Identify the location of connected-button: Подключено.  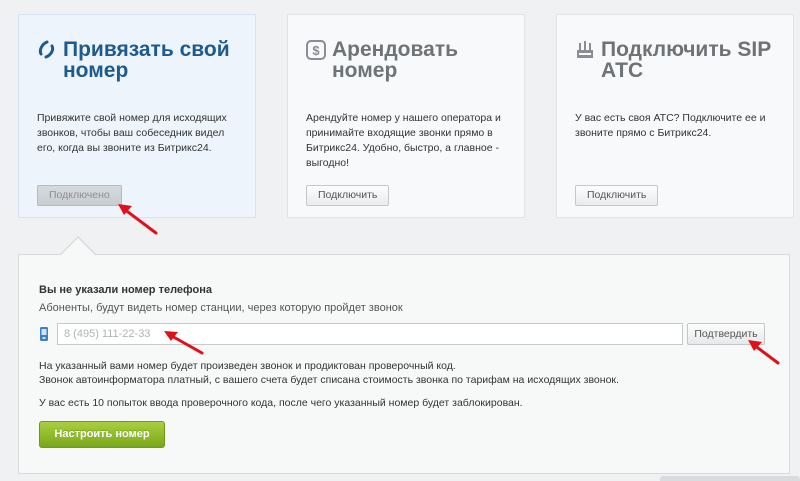
(79, 195).